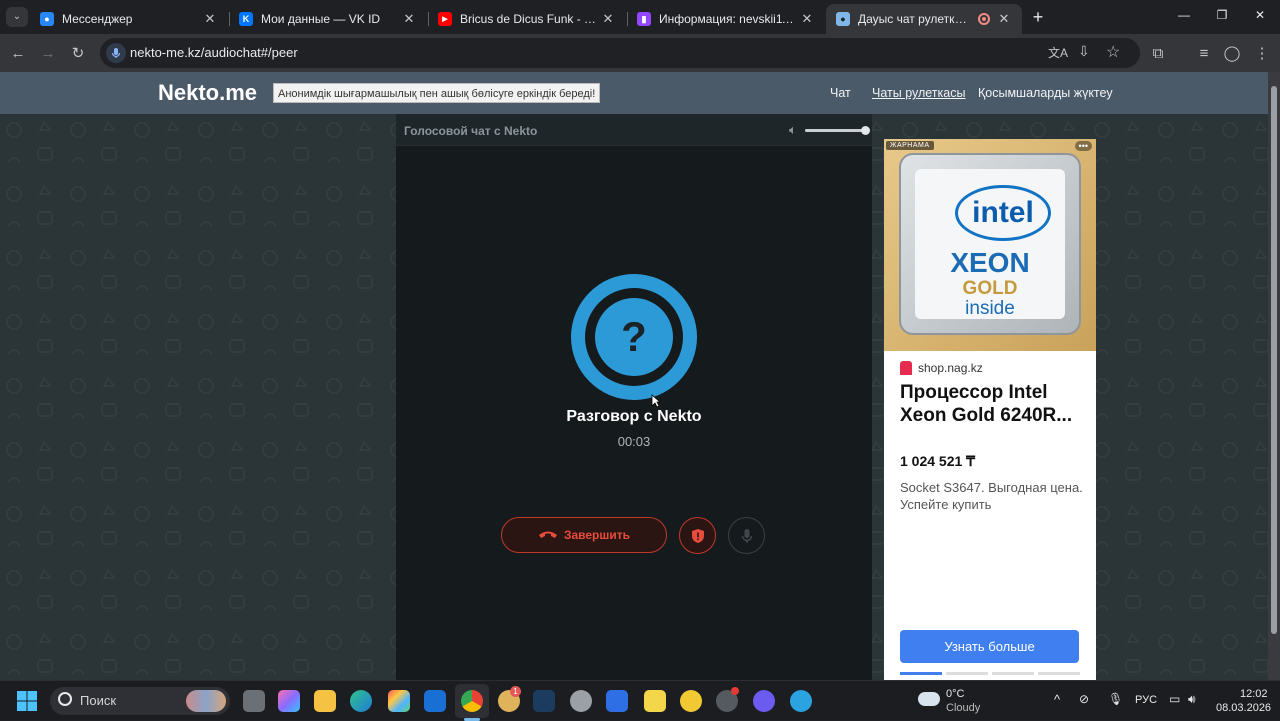 The image size is (1280, 721). What do you see at coordinates (254, 701) in the screenshot?
I see `task-view-icon` at bounding box center [254, 701].